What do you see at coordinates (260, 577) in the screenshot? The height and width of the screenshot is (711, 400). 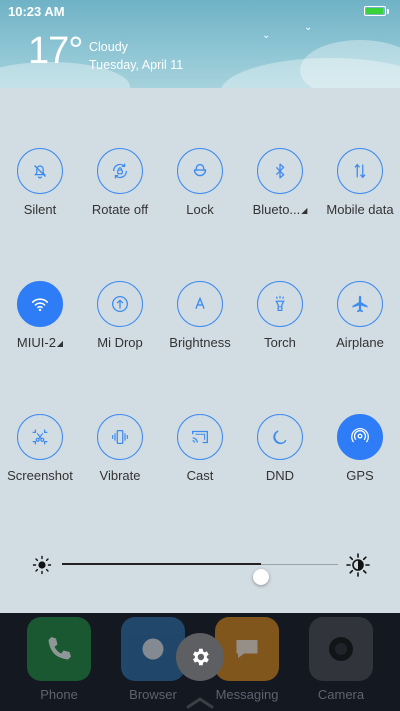 I see `slider-thumb` at bounding box center [260, 577].